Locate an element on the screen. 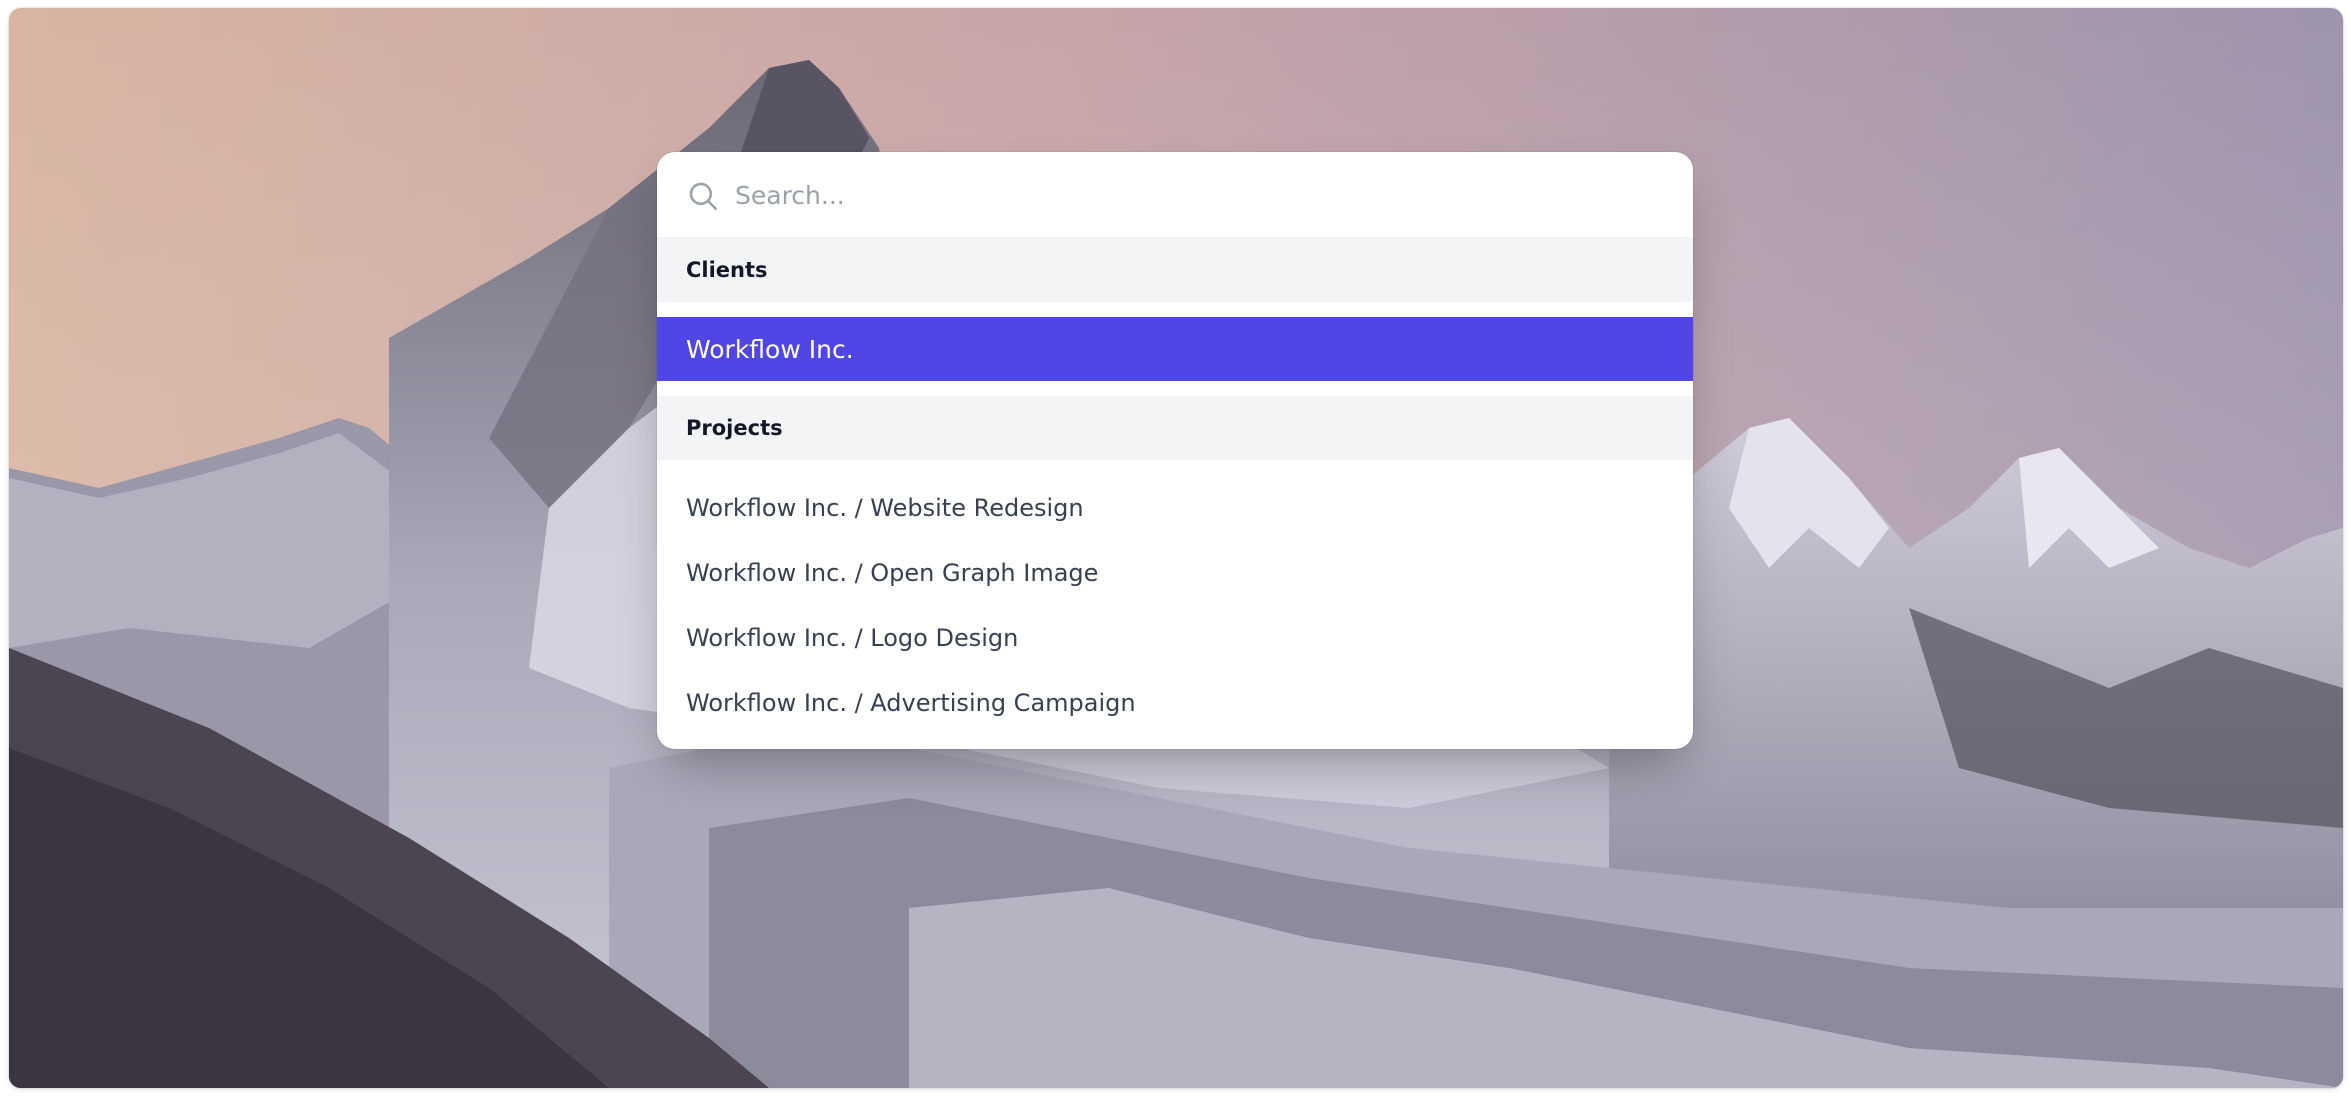 This screenshot has width=2351, height=1101. option-project-open-graph-image: Workflow Inc. / Open Graph Image is located at coordinates (1175, 572).